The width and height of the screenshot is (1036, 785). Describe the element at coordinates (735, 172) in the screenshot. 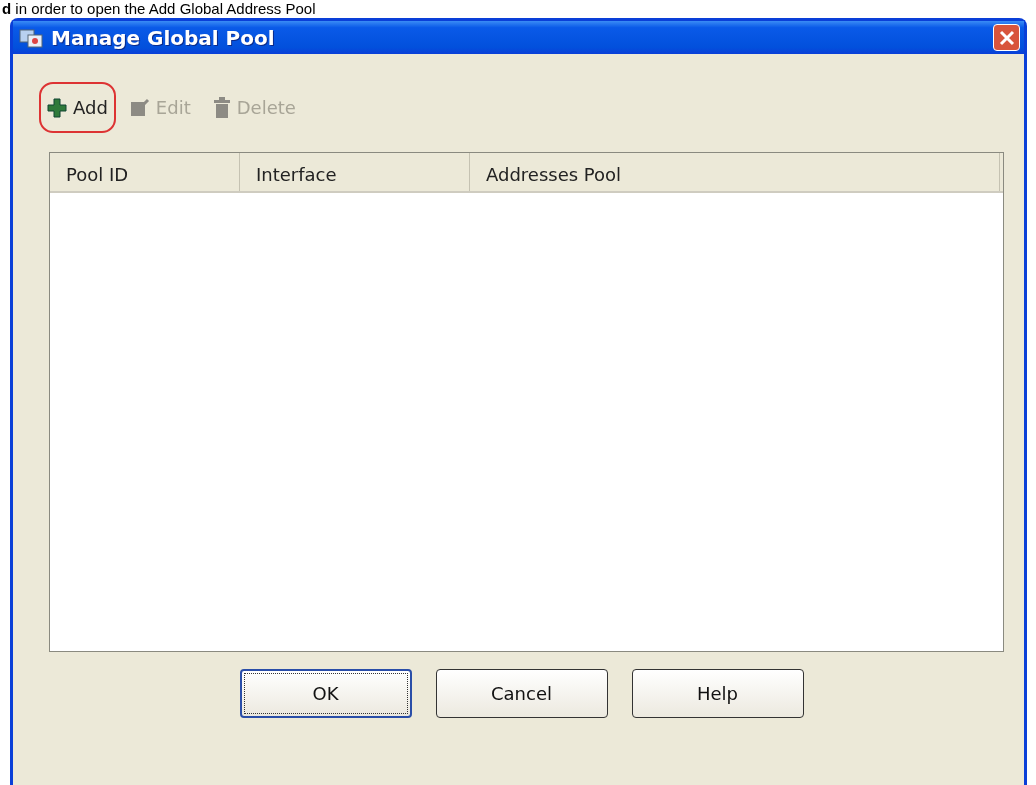

I see `column-header: Addresses Pool` at that location.